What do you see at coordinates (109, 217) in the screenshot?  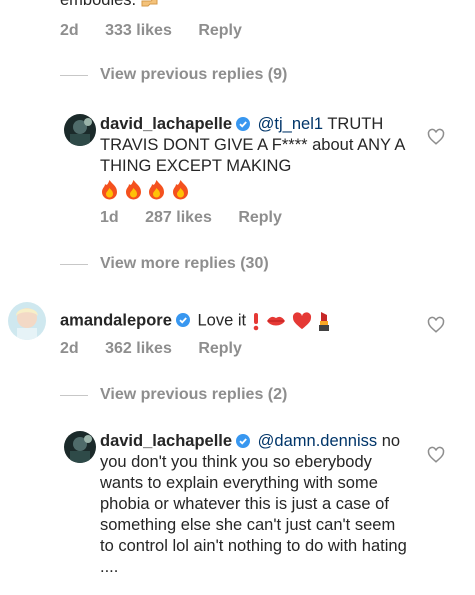 I see `comment-time: 1d` at bounding box center [109, 217].